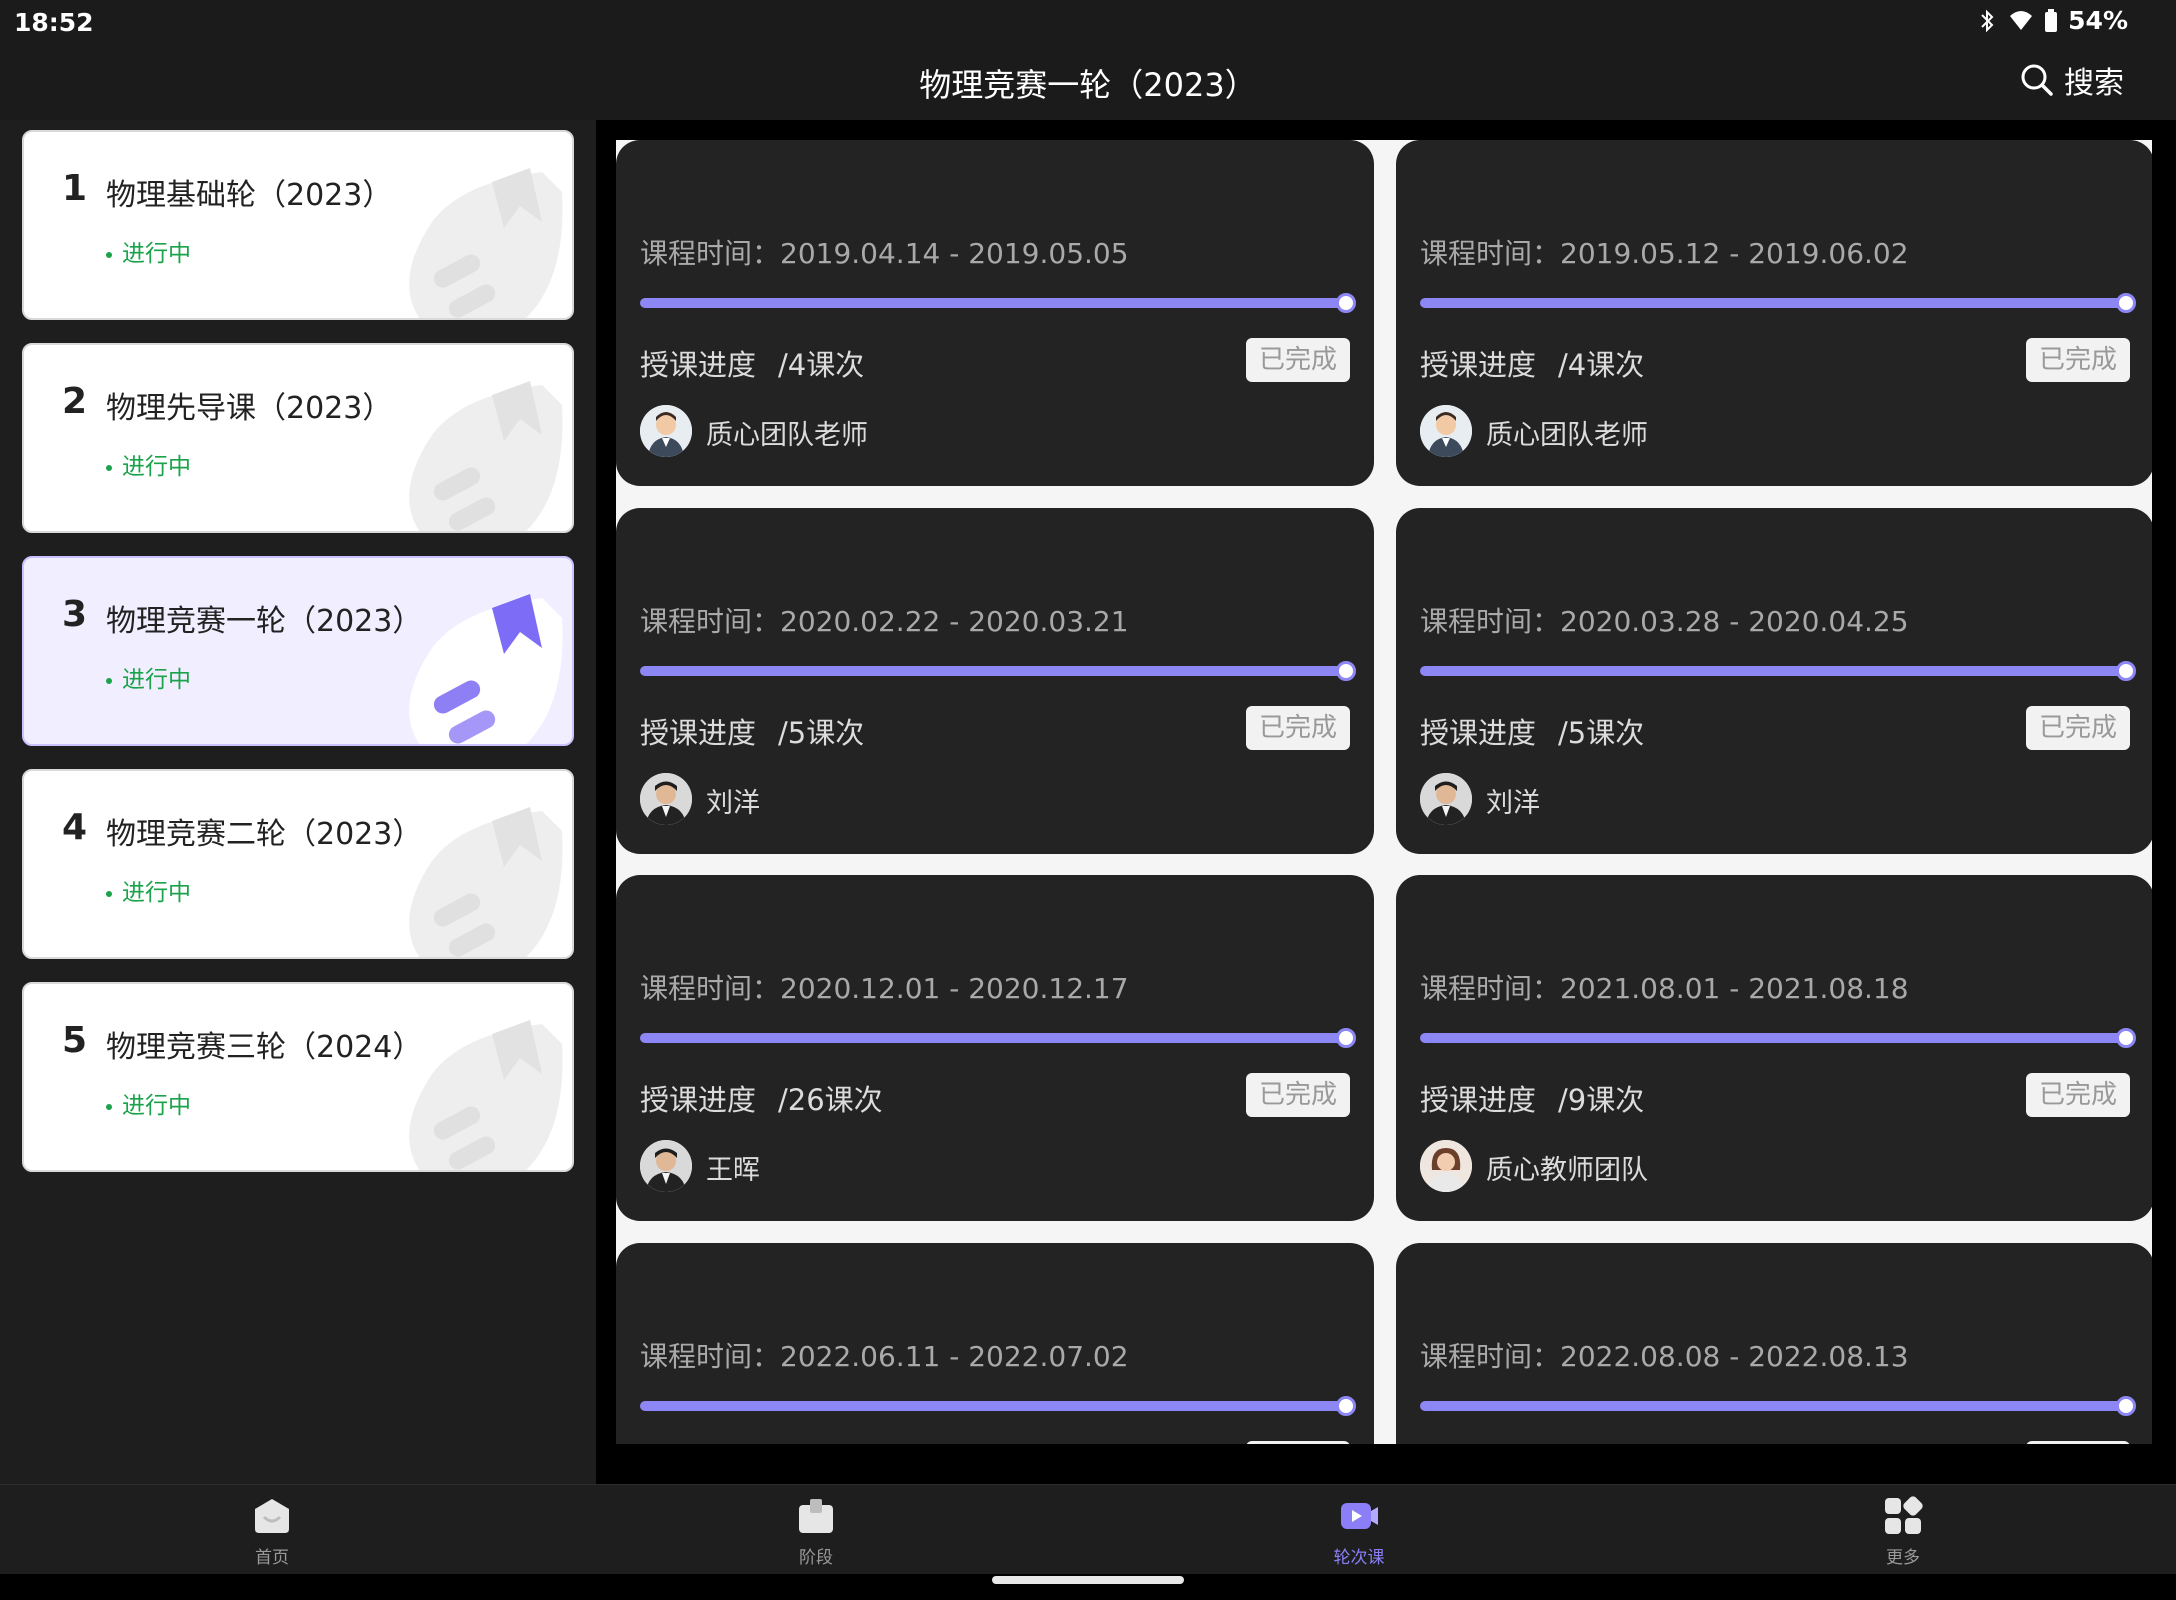 The image size is (2176, 1600). Describe the element at coordinates (298, 651) in the screenshot. I see `stage-item-3: 3 物理竞赛一轮（2023） 进行中` at that location.